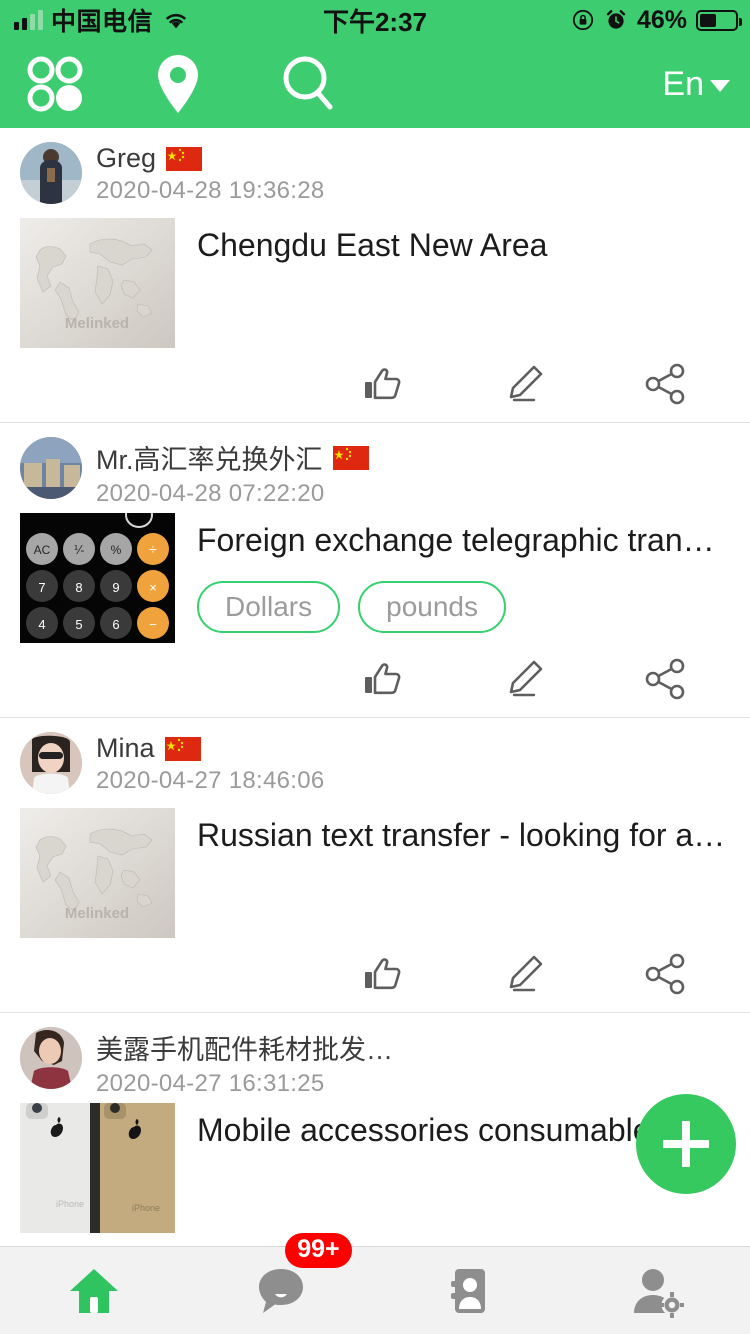  Describe the element at coordinates (41, 587) in the screenshot. I see `svg-text: 7` at that location.